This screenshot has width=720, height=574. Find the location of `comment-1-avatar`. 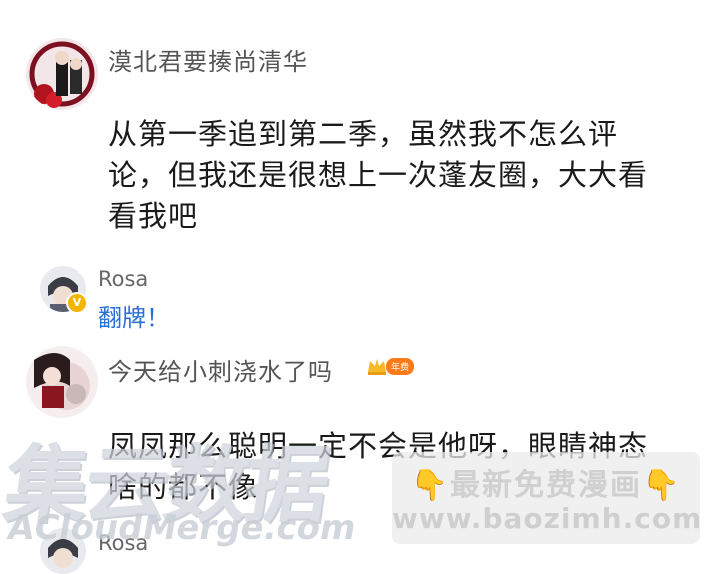

comment-1-avatar is located at coordinates (62, 74).